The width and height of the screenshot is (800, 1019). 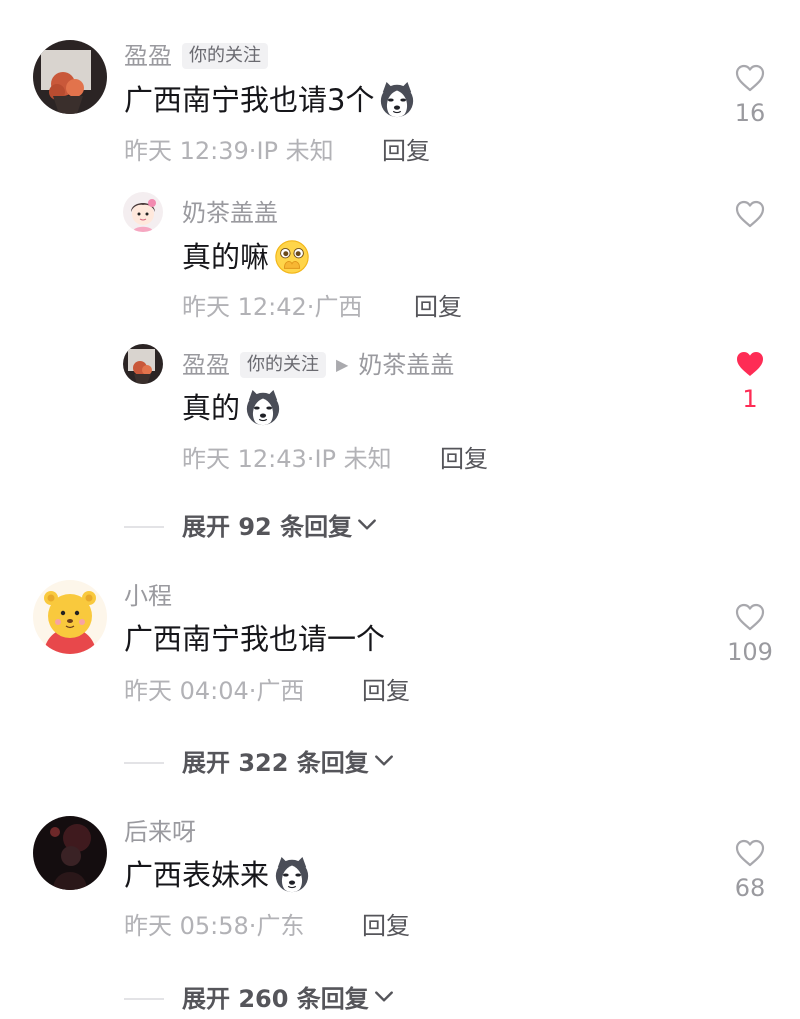 What do you see at coordinates (406, 365) in the screenshot?
I see `reply-to-username: 奶茶盖盖` at bounding box center [406, 365].